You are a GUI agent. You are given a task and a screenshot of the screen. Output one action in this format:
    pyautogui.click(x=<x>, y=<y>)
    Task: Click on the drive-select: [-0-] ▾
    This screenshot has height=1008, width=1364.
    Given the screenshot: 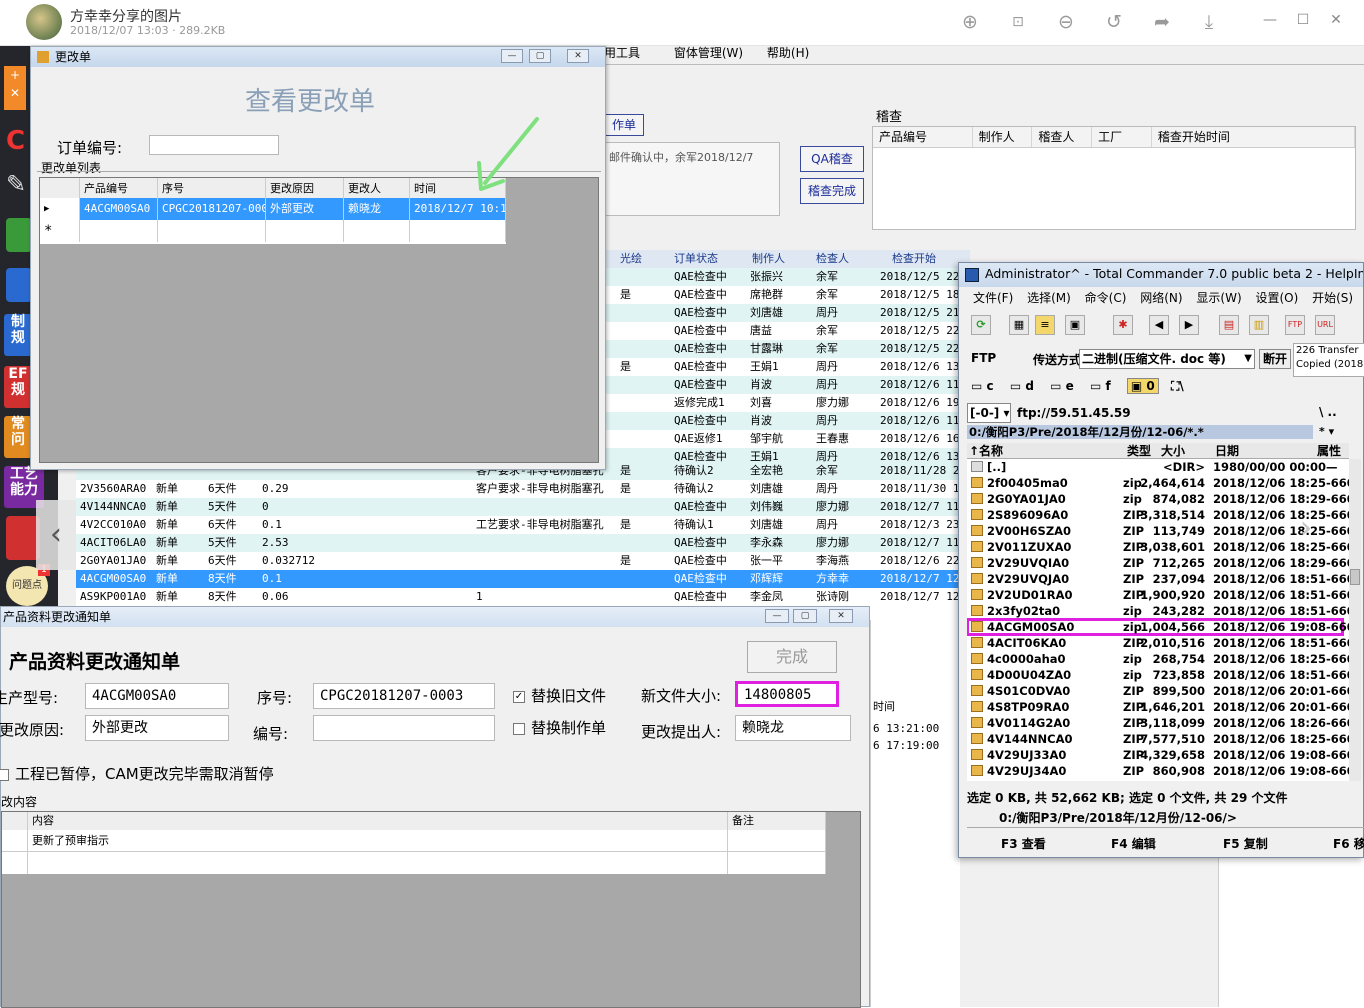 What is the action you would take?
    pyautogui.click(x=989, y=413)
    